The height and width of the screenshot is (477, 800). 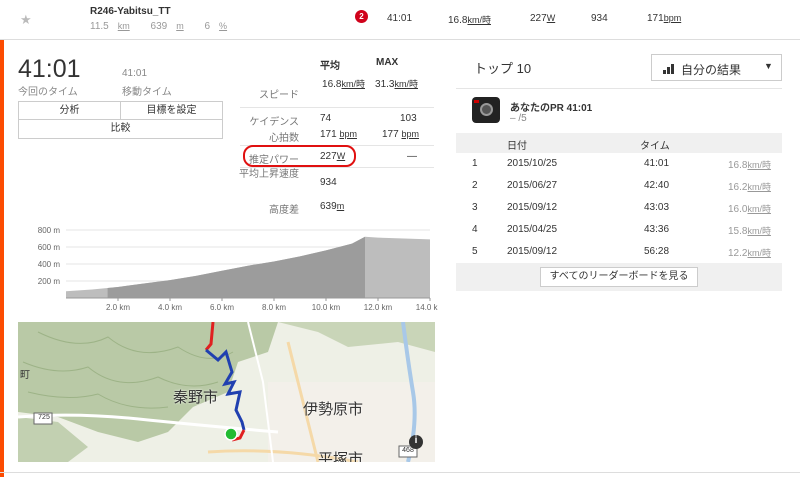 What do you see at coordinates (416, 440) in the screenshot?
I see `info-icon-glyph: i` at bounding box center [416, 440].